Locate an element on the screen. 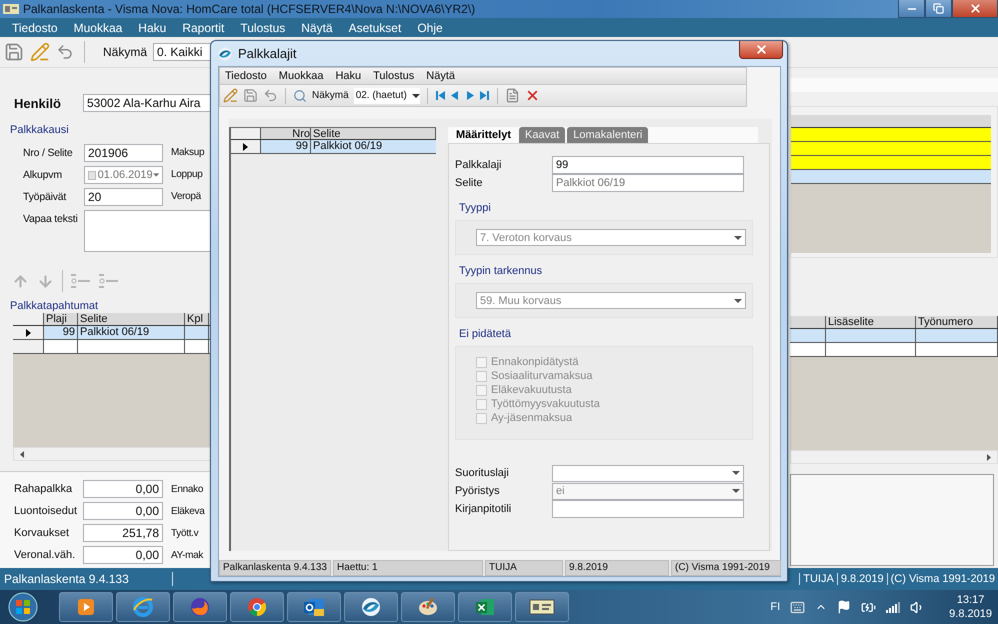 Image resolution: width=998 pixels, height=624 pixels. language-indicator: FI is located at coordinates (775, 607).